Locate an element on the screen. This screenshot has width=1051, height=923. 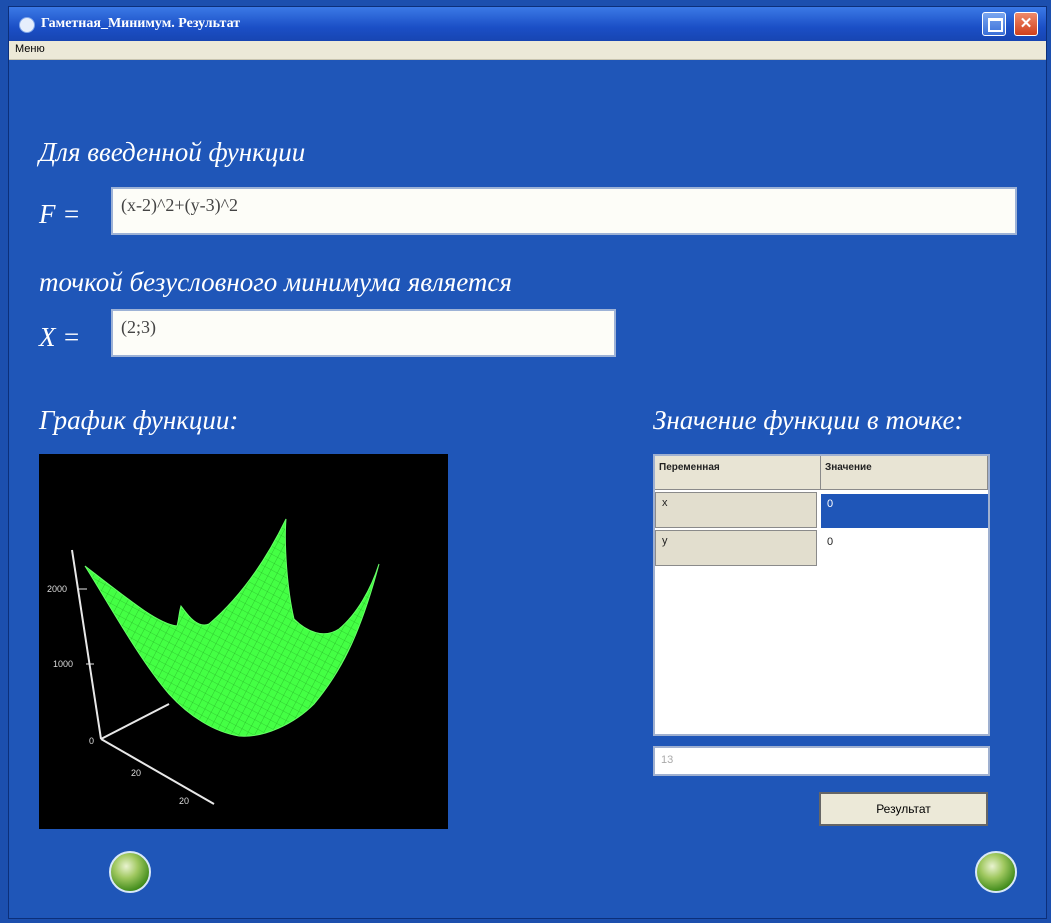
back-button is located at coordinates (130, 872).